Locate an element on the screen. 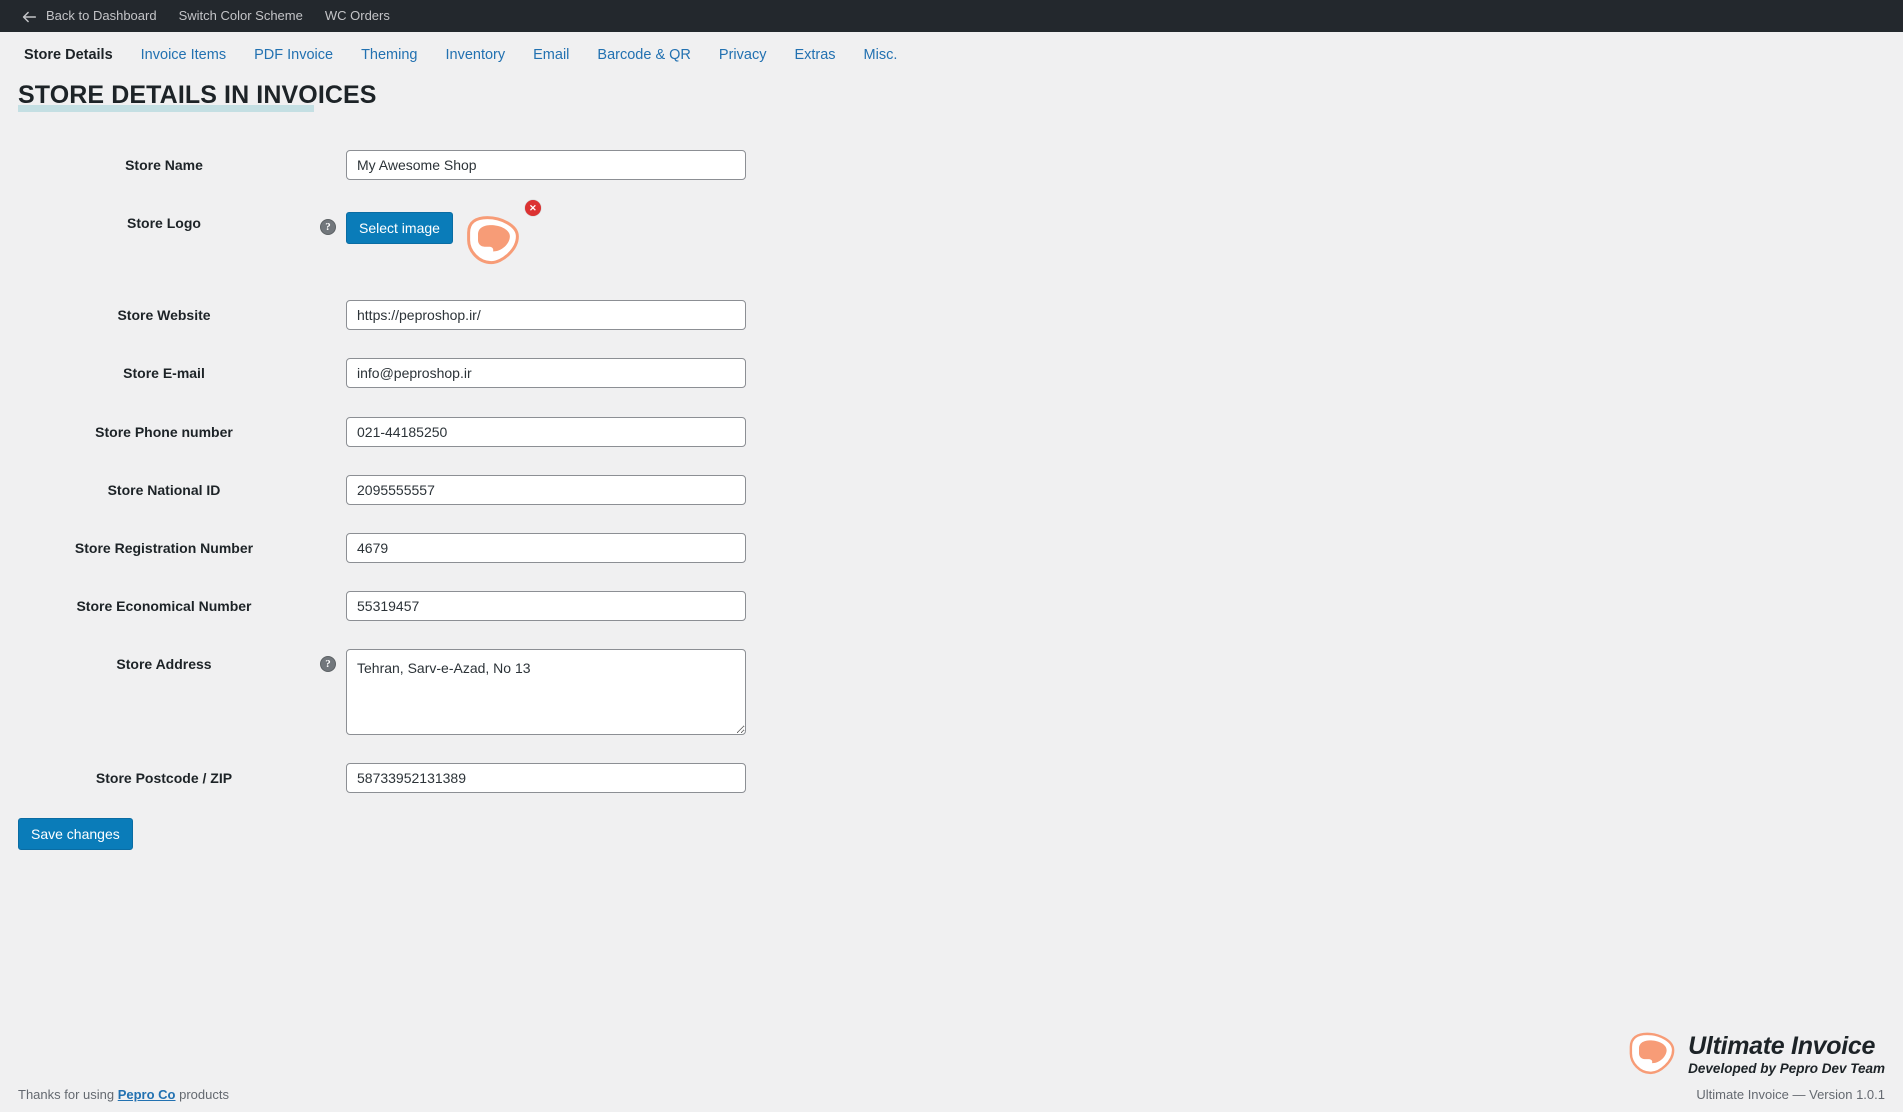  wc-orders-link: WC Orders is located at coordinates (357, 16).